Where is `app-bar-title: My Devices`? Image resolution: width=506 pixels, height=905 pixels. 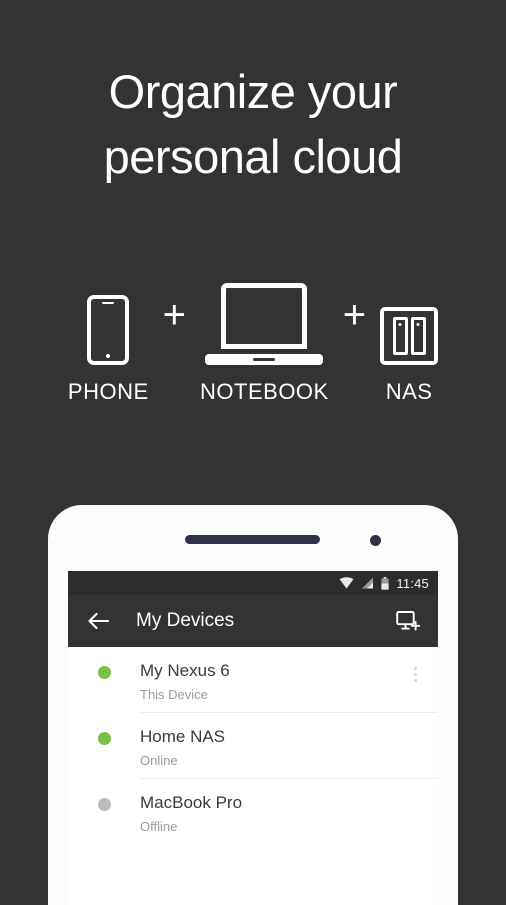
app-bar-title: My Devices is located at coordinates (185, 620).